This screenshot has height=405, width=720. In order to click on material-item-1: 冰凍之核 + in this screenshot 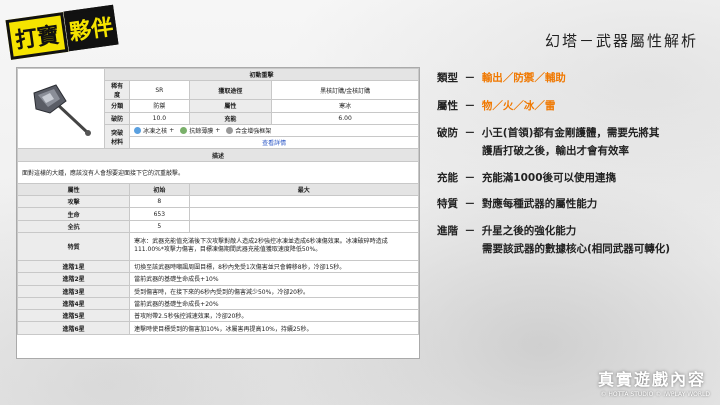, I will do `click(154, 130)`.